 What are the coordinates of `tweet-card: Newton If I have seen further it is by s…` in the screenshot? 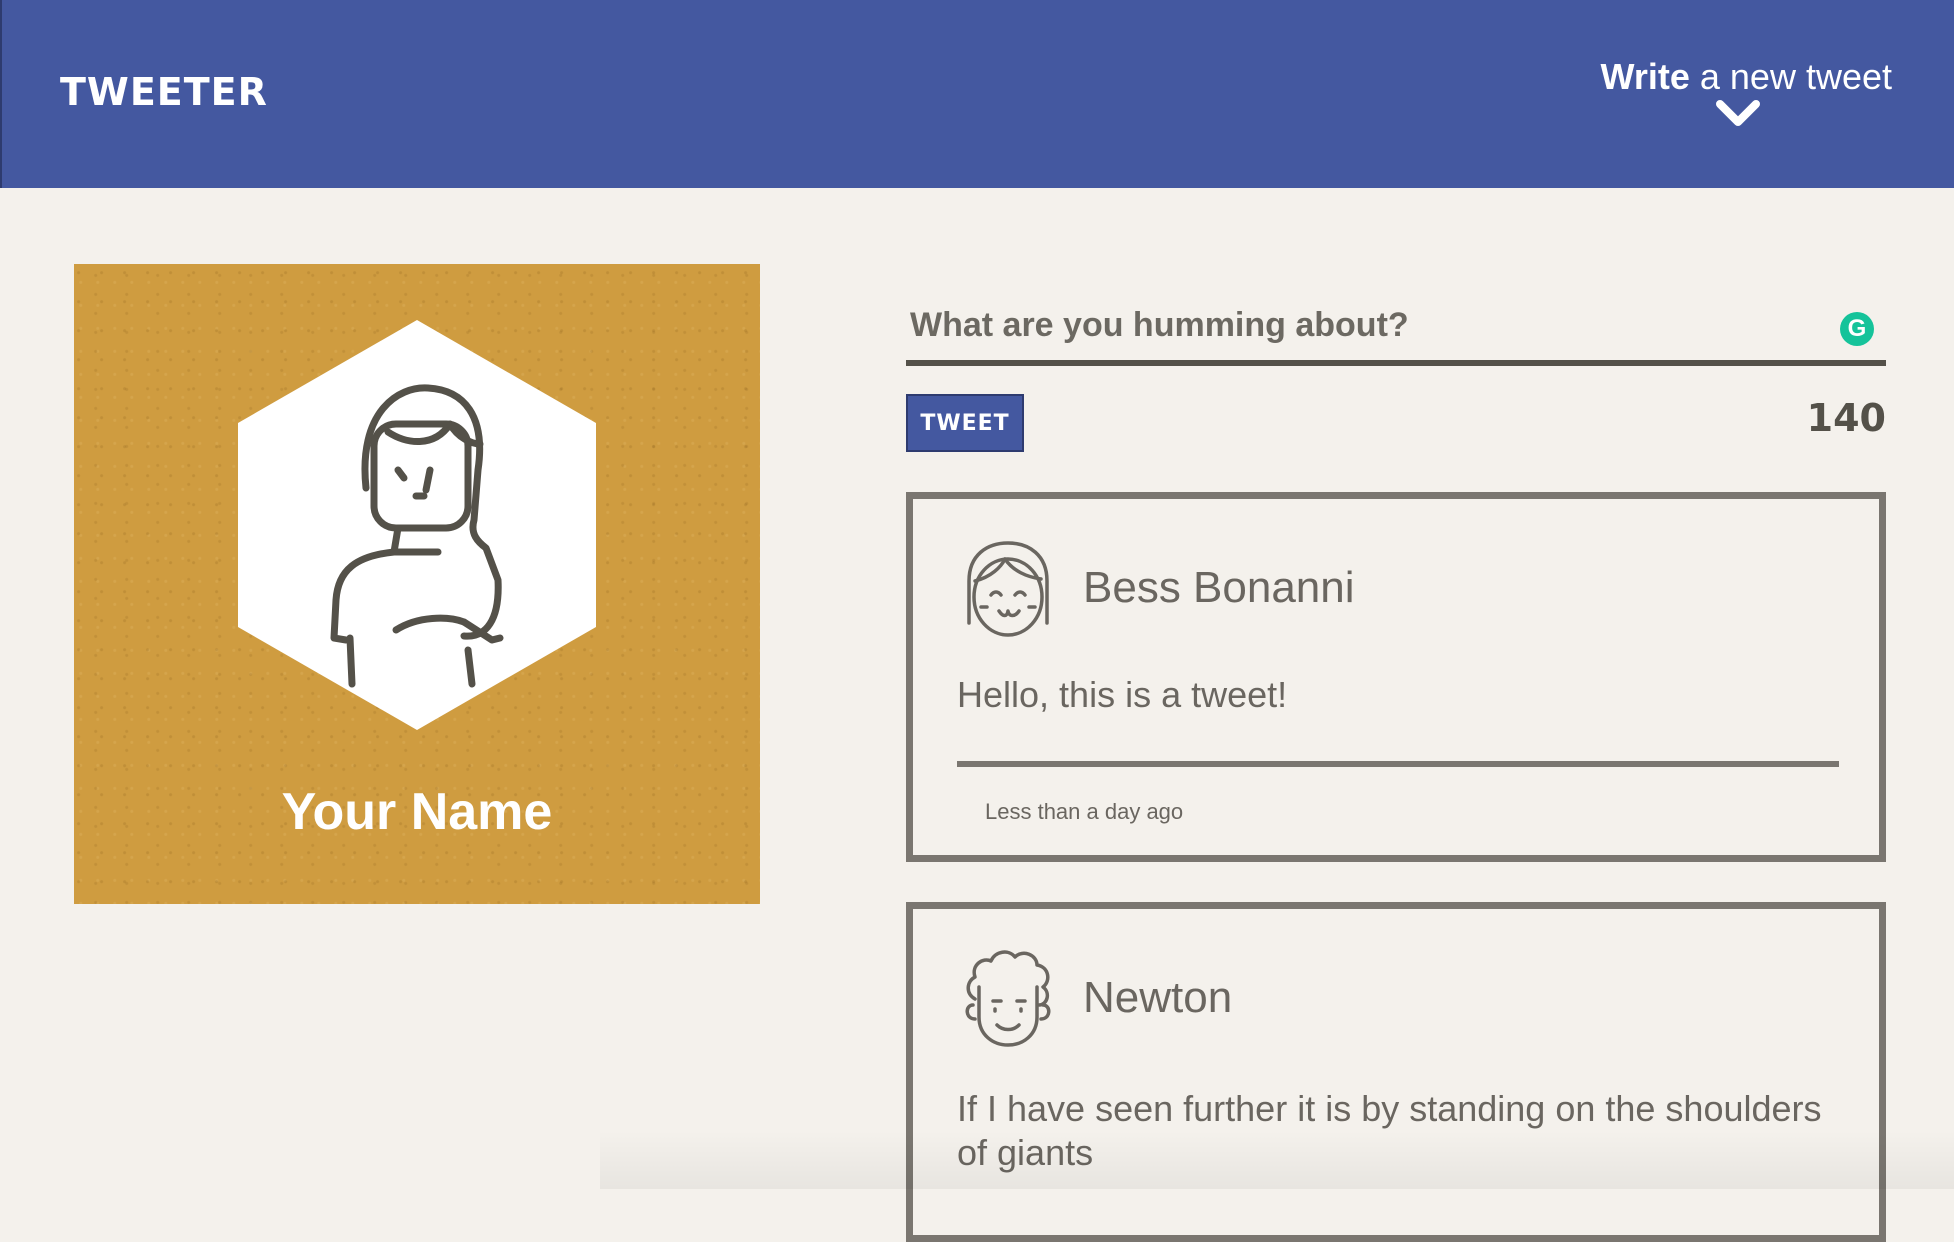 It's located at (1396, 1072).